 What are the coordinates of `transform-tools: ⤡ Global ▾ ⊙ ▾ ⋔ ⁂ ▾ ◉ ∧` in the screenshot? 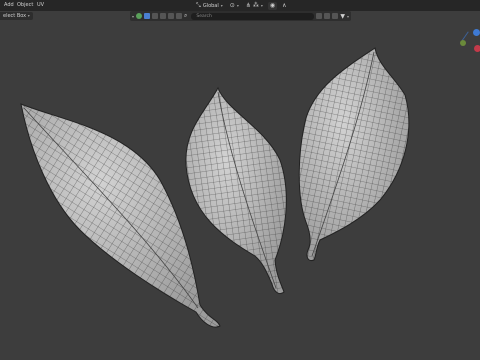 It's located at (241, 5).